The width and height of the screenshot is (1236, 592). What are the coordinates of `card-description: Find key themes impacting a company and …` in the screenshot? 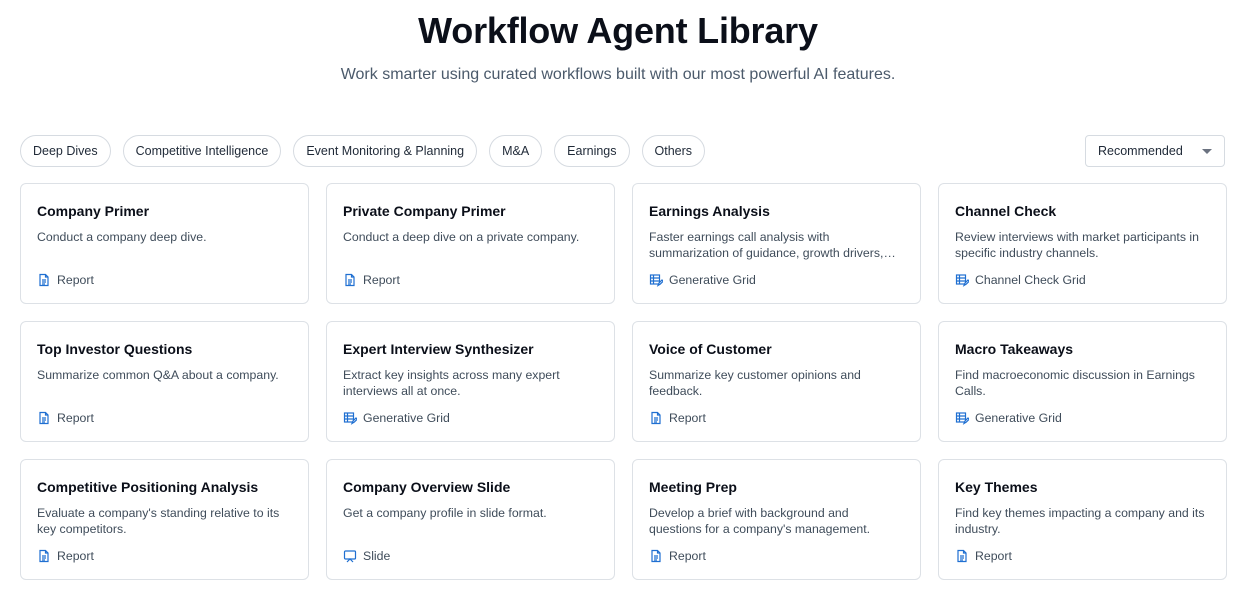 It's located at (1080, 521).